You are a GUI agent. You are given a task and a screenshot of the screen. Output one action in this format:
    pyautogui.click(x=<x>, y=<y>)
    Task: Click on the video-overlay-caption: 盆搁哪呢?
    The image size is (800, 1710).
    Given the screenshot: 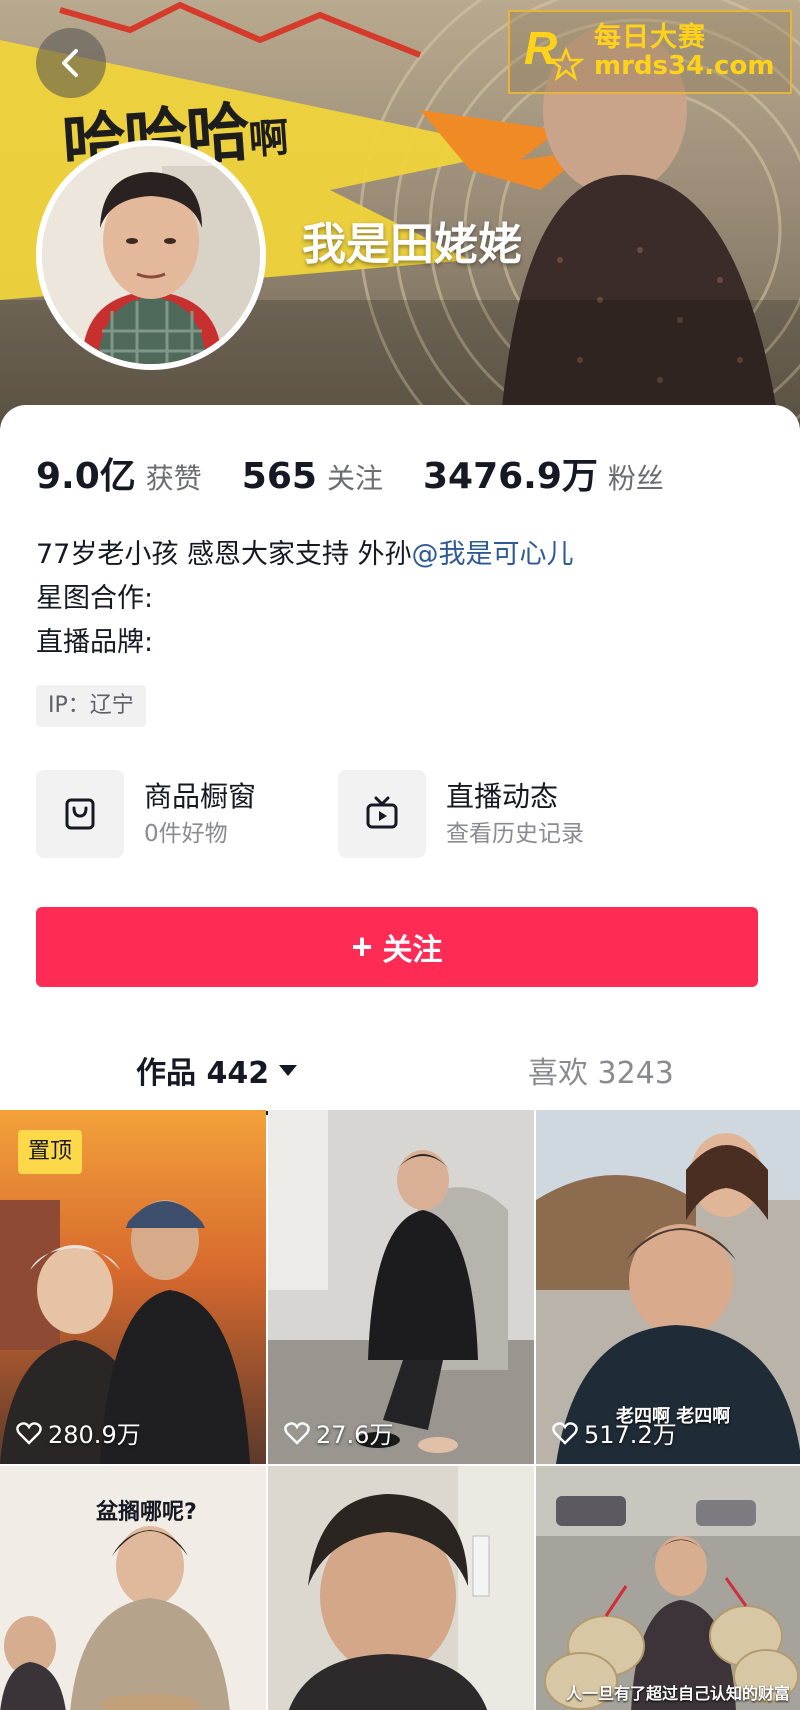 What is the action you would take?
    pyautogui.click(x=146, y=1512)
    